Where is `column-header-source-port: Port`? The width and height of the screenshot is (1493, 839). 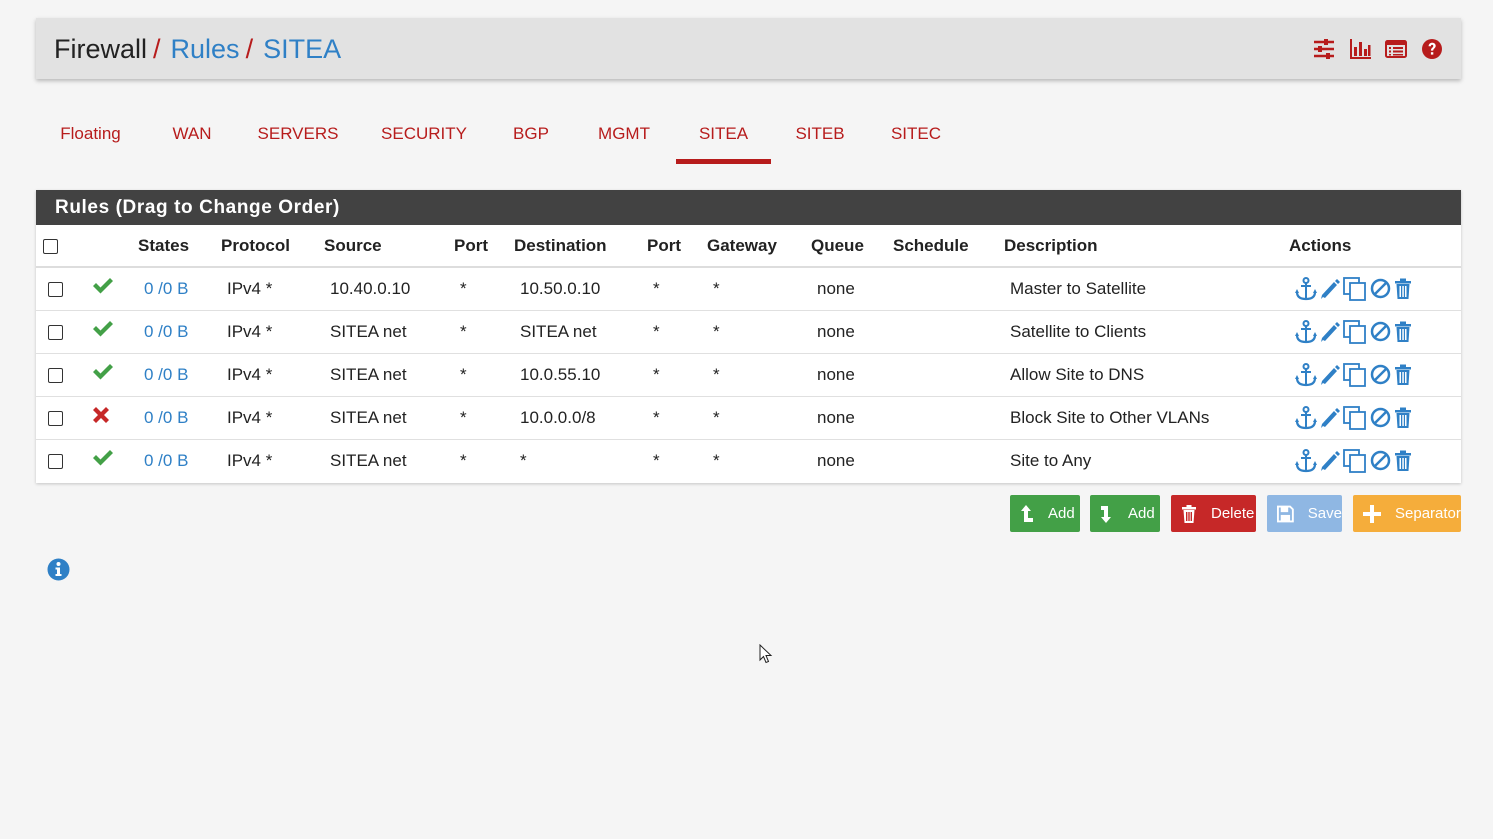
column-header-source-port: Port is located at coordinates (484, 246).